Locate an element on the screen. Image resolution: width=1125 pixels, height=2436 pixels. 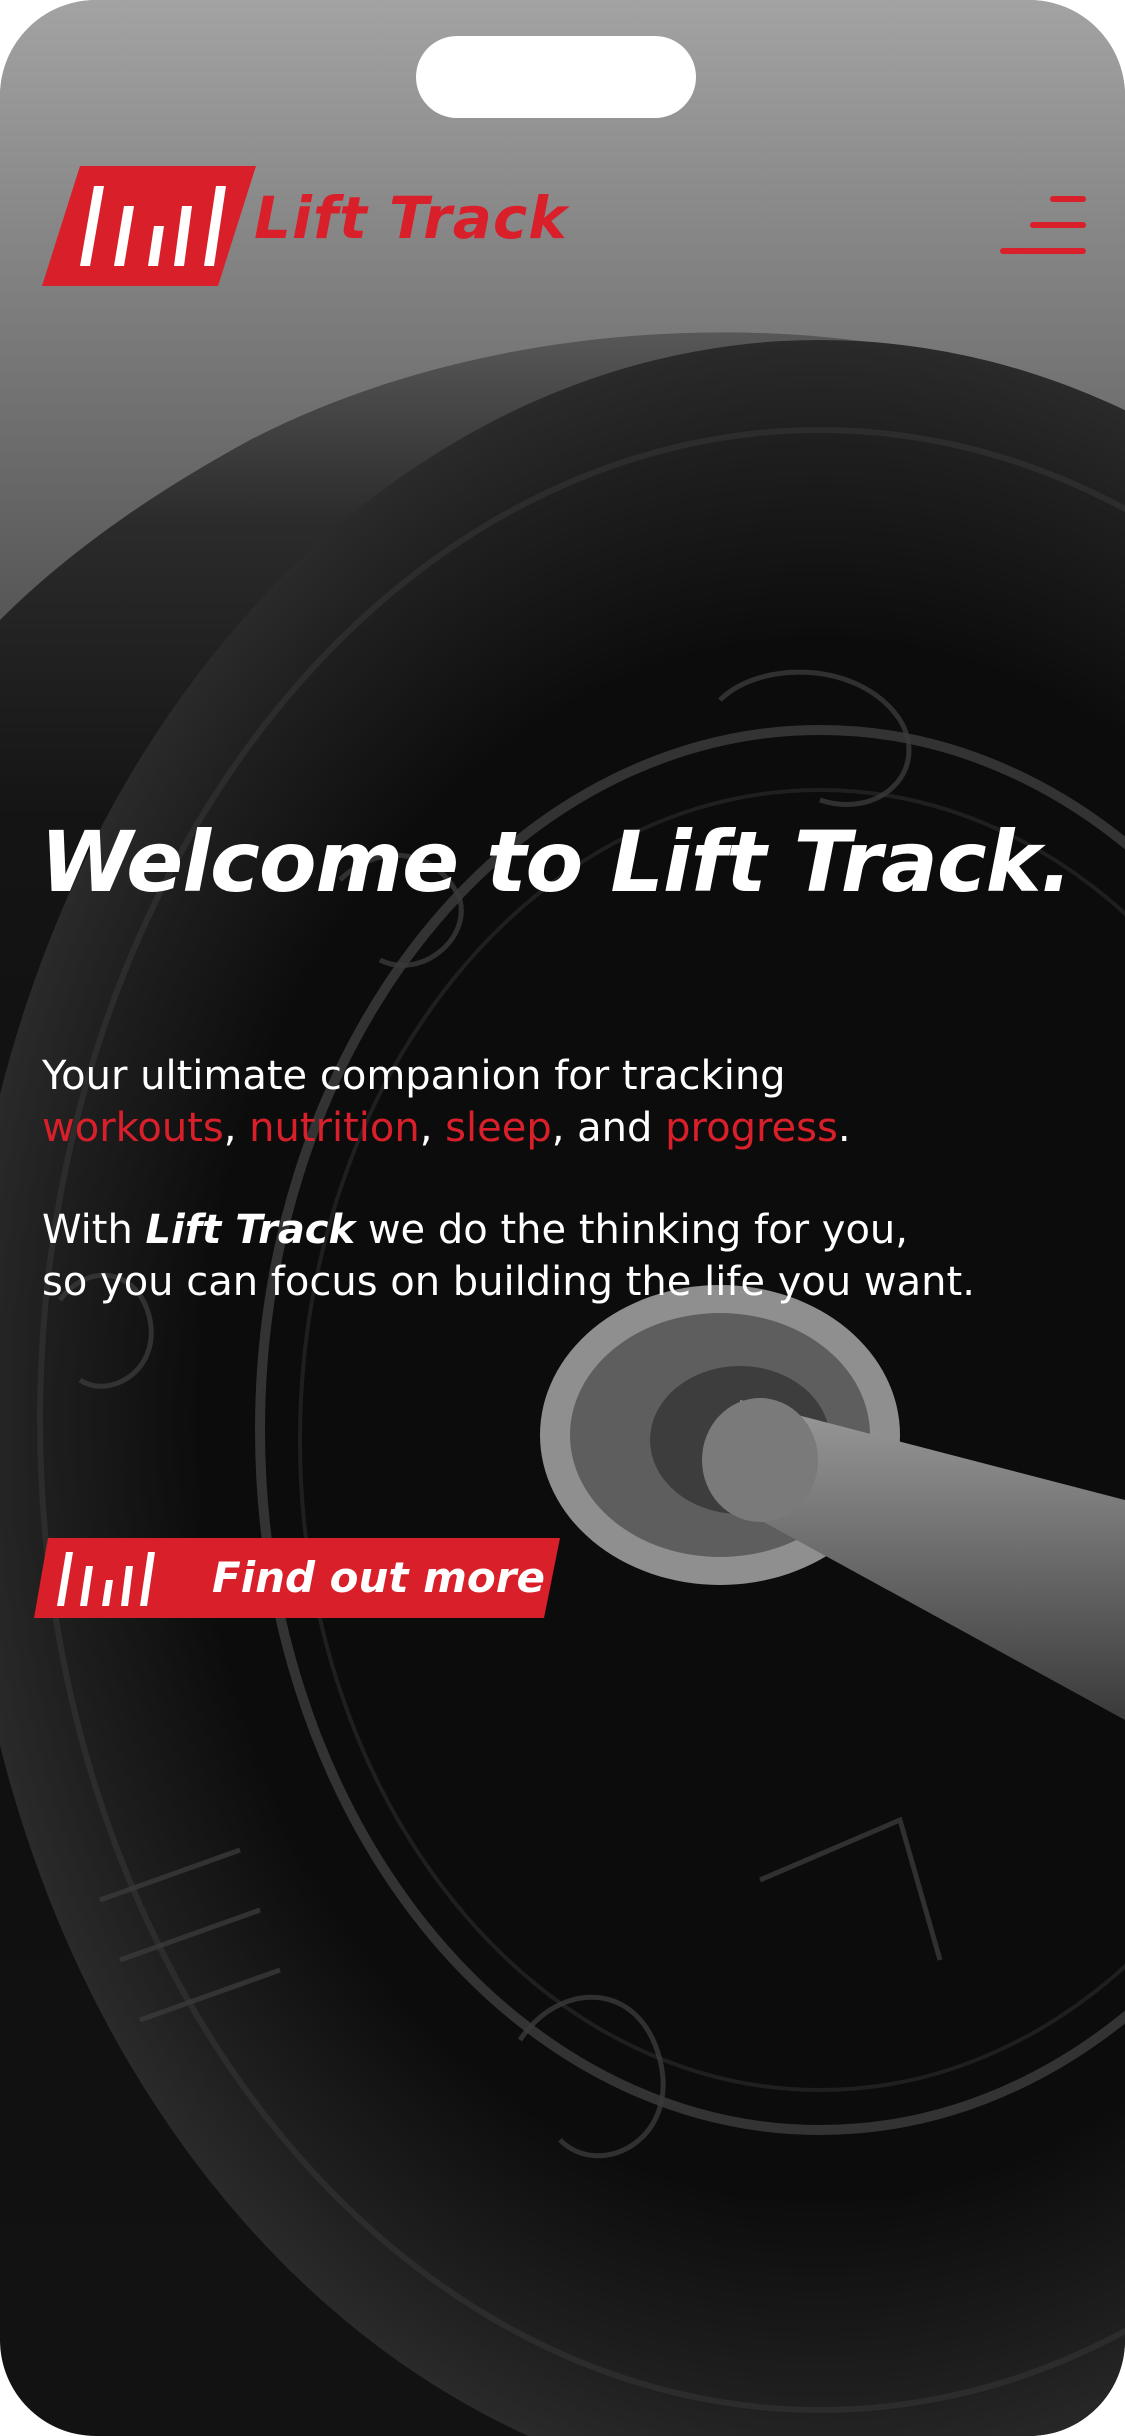
find-out-more-label: Find out more is located at coordinates (378, 1577).